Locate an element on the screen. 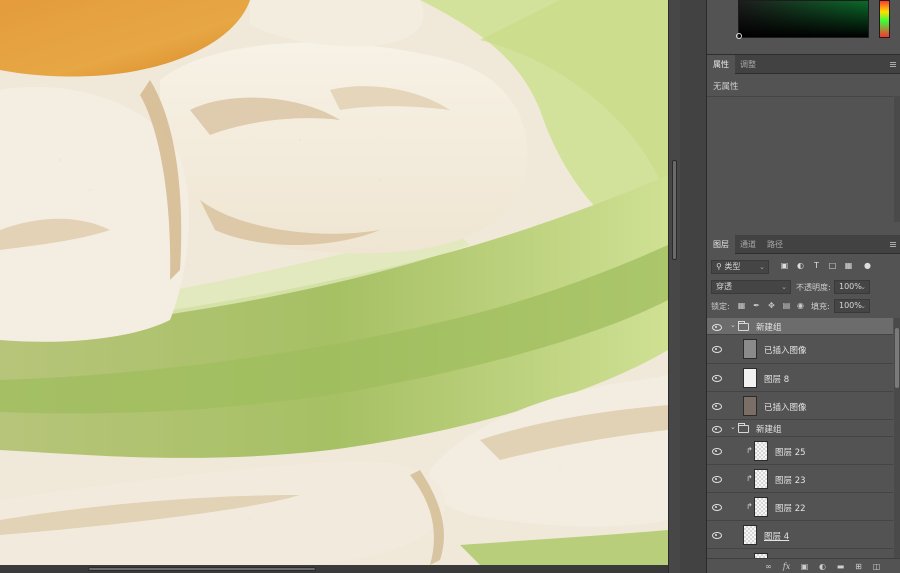  fill-input: 100% ⌄ is located at coordinates (852, 306).